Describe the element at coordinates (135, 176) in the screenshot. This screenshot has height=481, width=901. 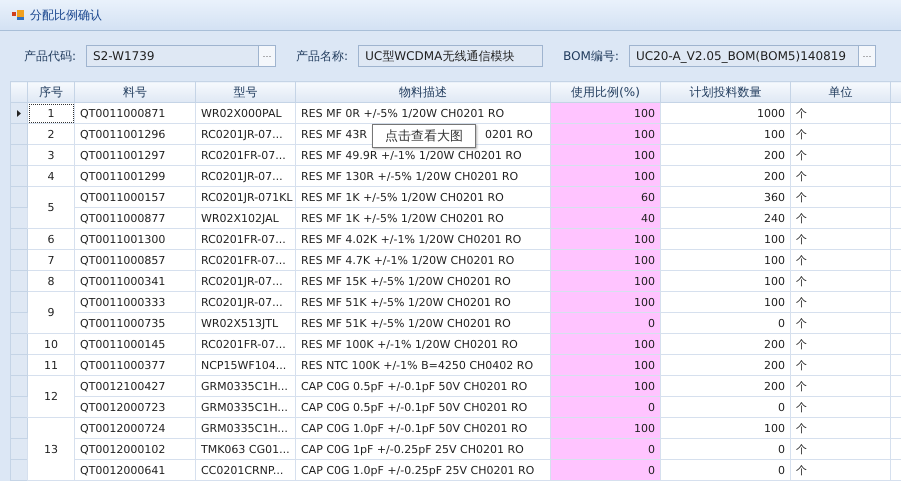
I see `table-cell: QT0011001299` at that location.